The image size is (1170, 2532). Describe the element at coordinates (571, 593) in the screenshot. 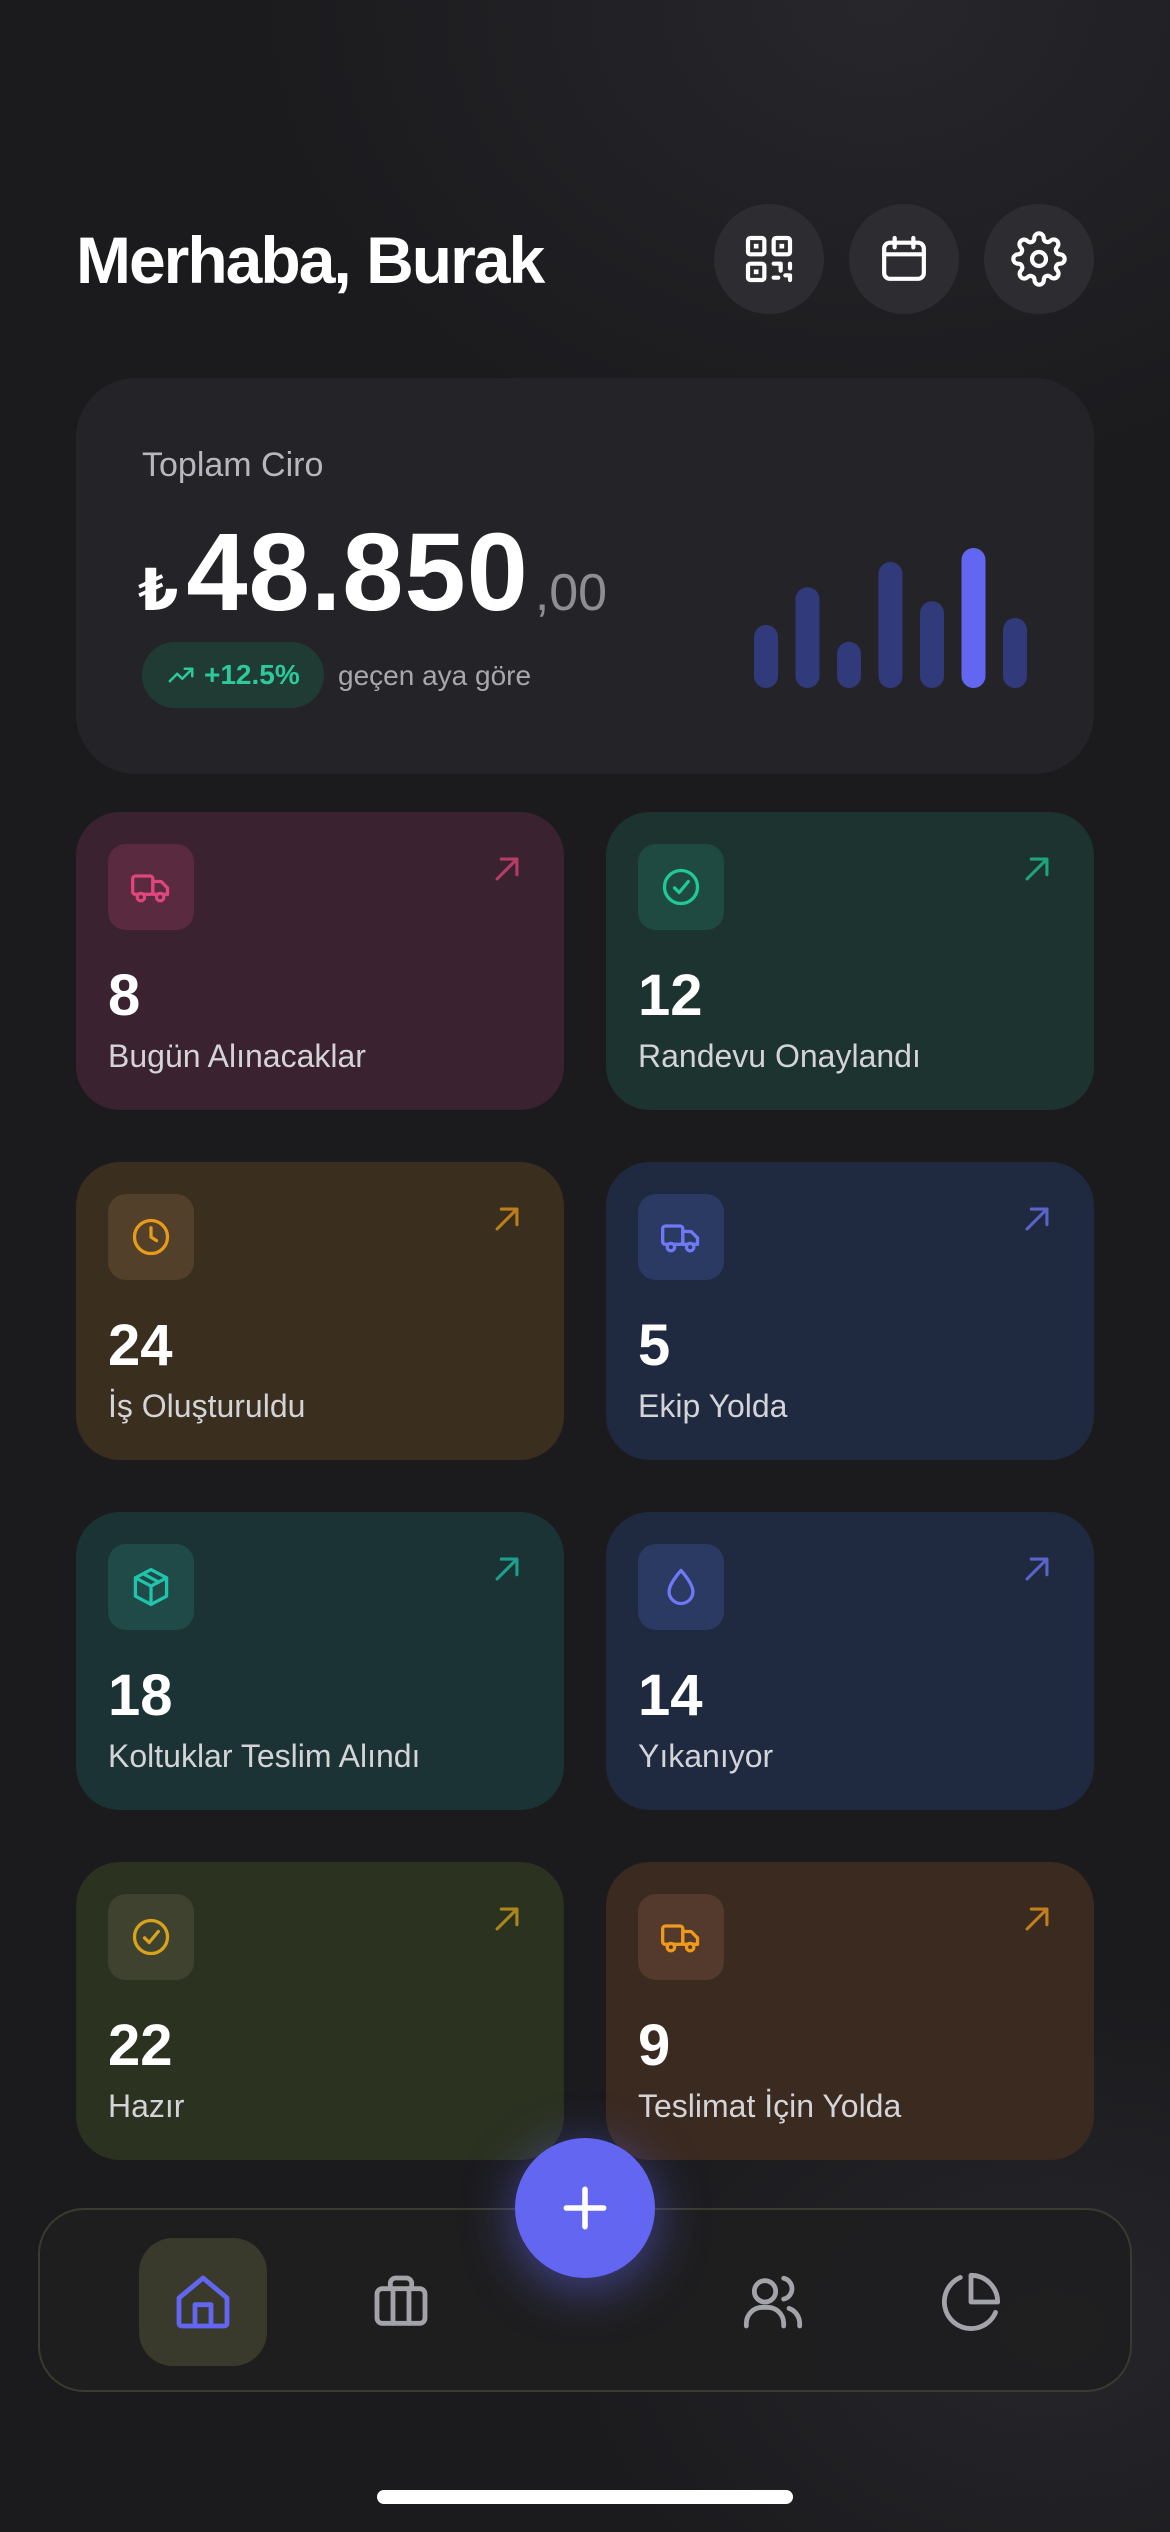

I see `revenue-amount-decimal: ,00` at that location.